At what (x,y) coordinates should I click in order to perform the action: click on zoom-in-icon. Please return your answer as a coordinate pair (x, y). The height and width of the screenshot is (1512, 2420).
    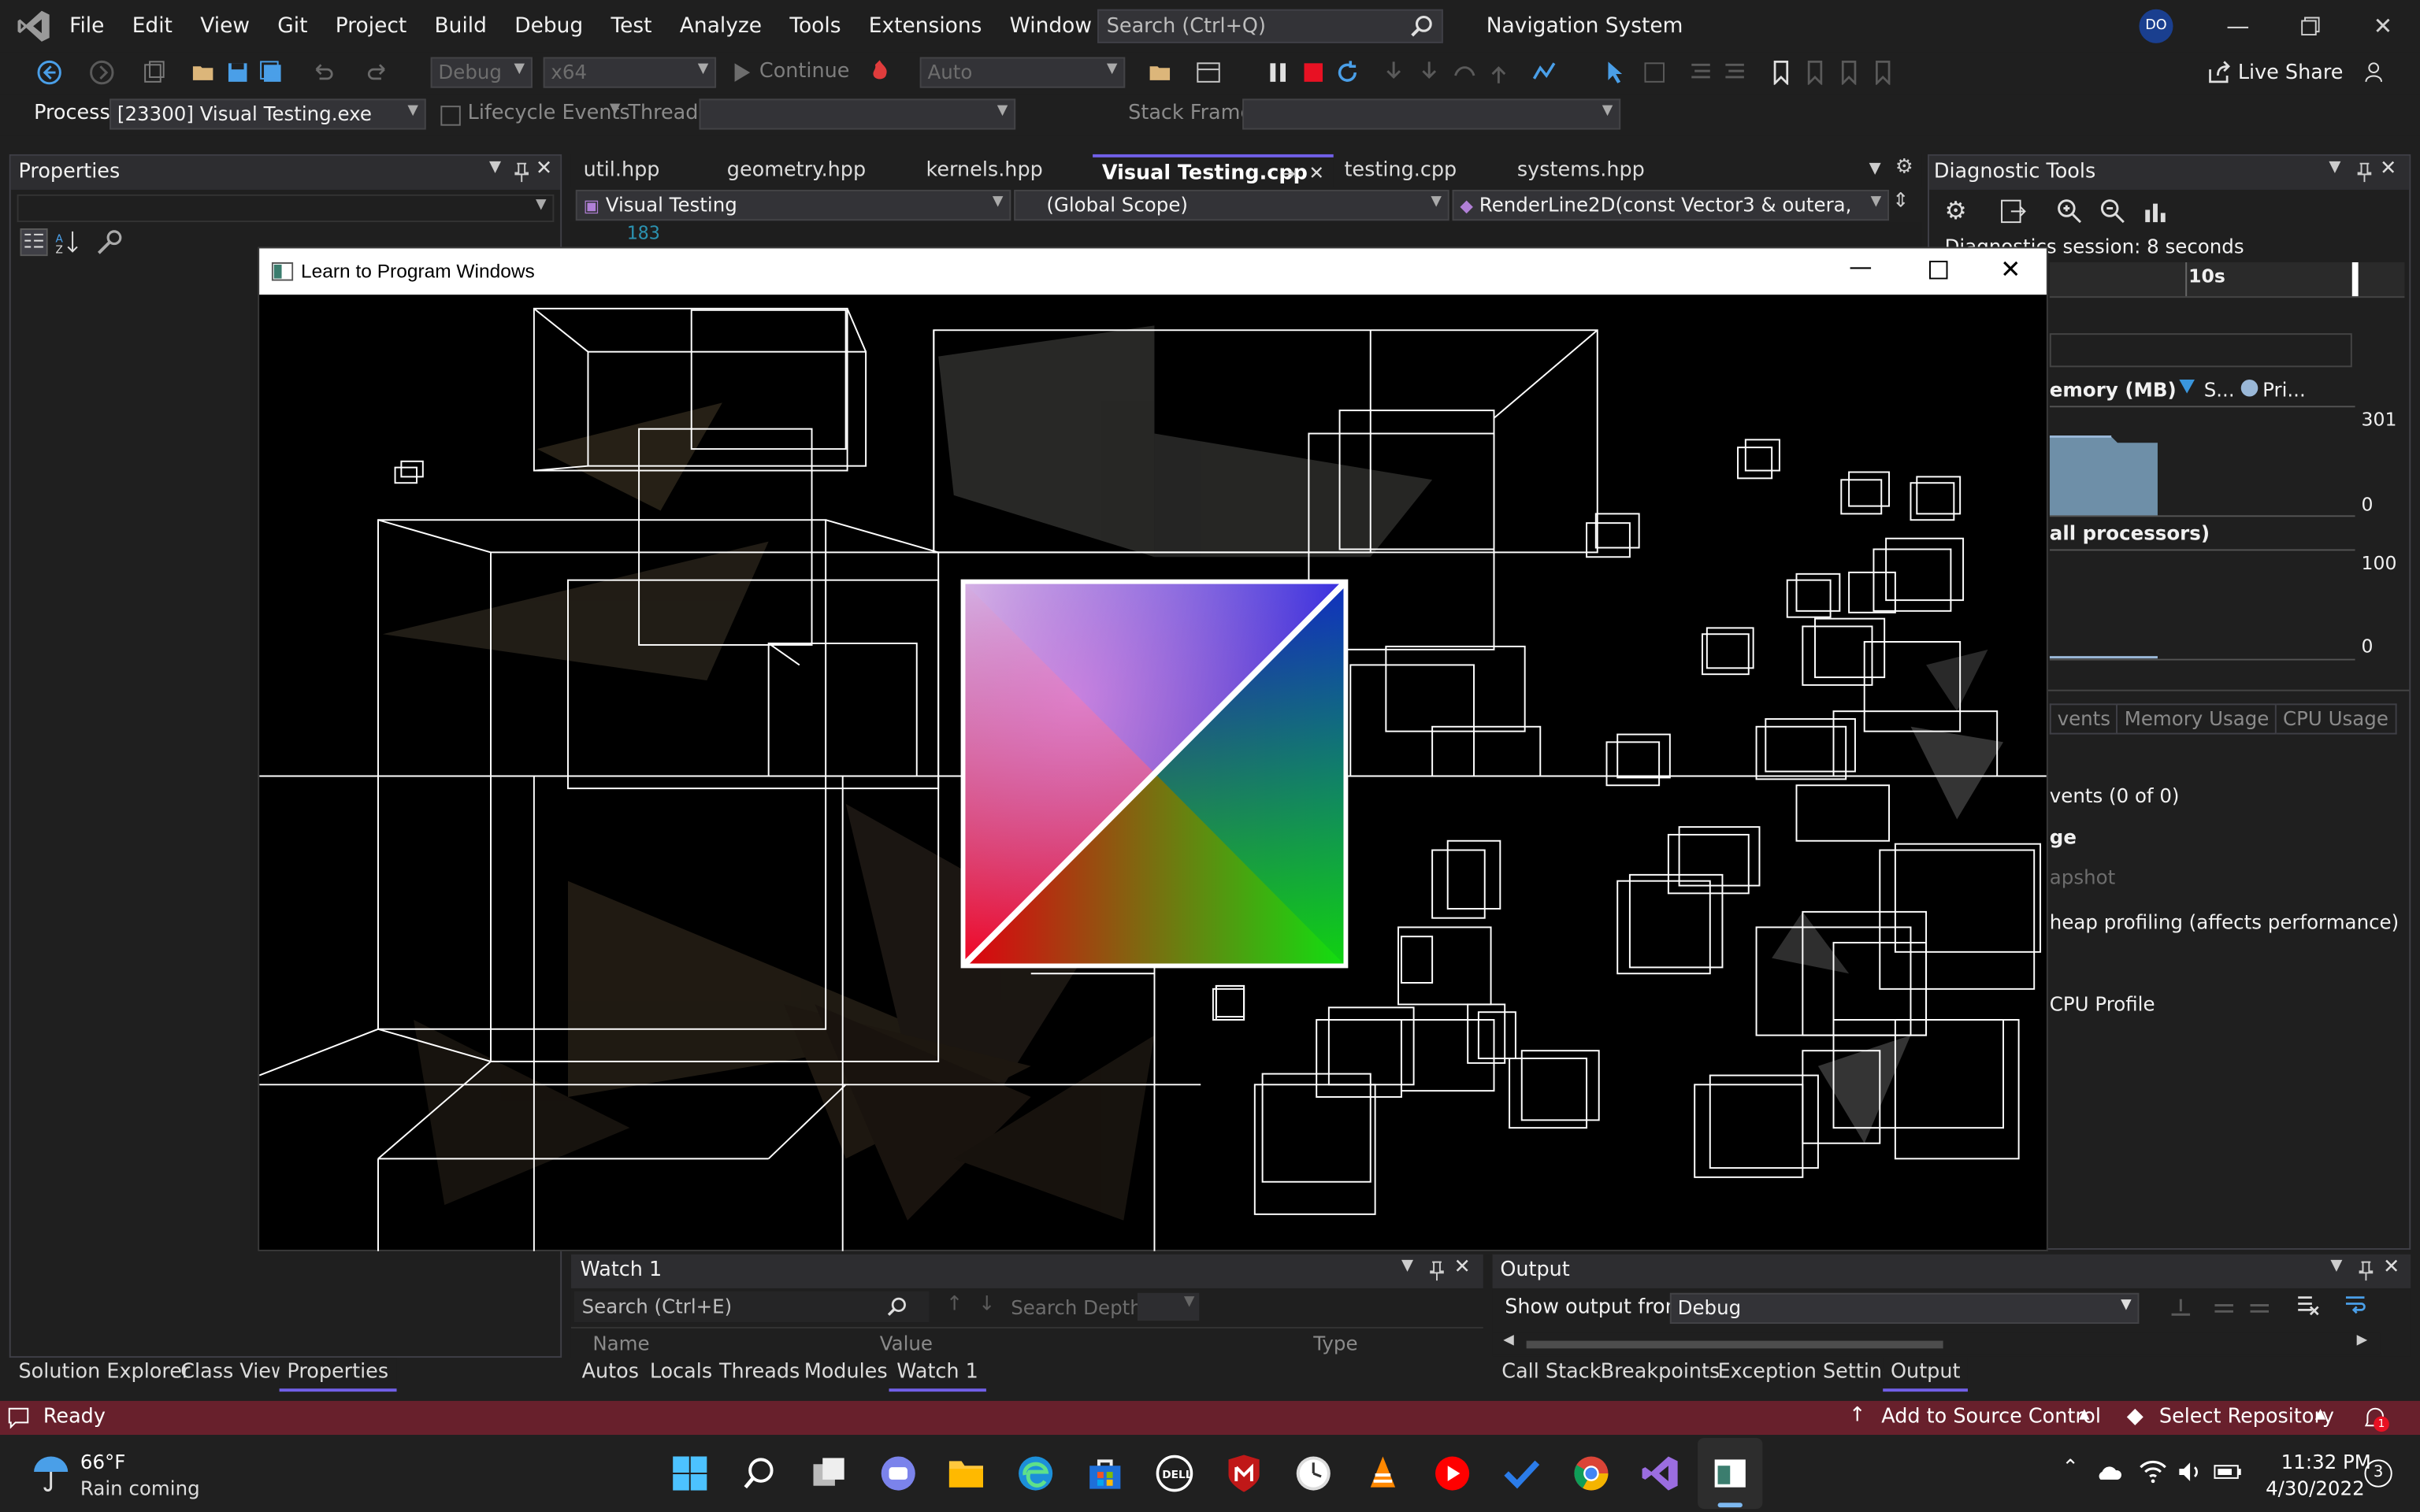
    Looking at the image, I should click on (2070, 211).